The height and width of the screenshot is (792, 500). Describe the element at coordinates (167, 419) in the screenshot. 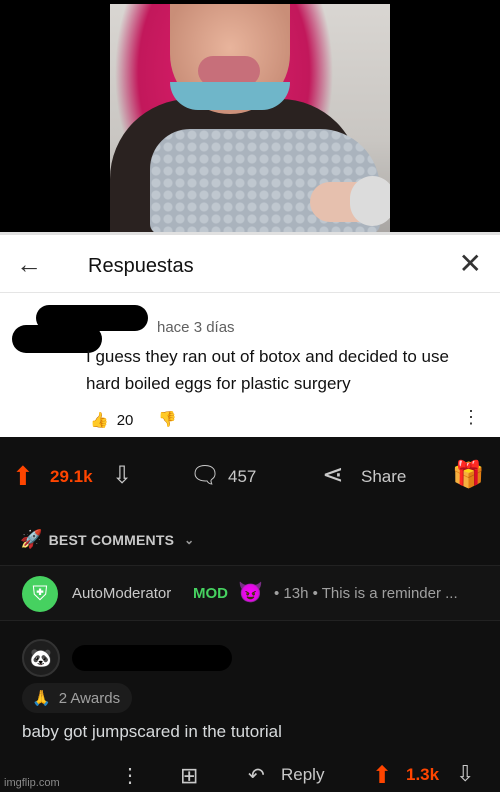

I see `thumbs-down-icon: 👎` at that location.